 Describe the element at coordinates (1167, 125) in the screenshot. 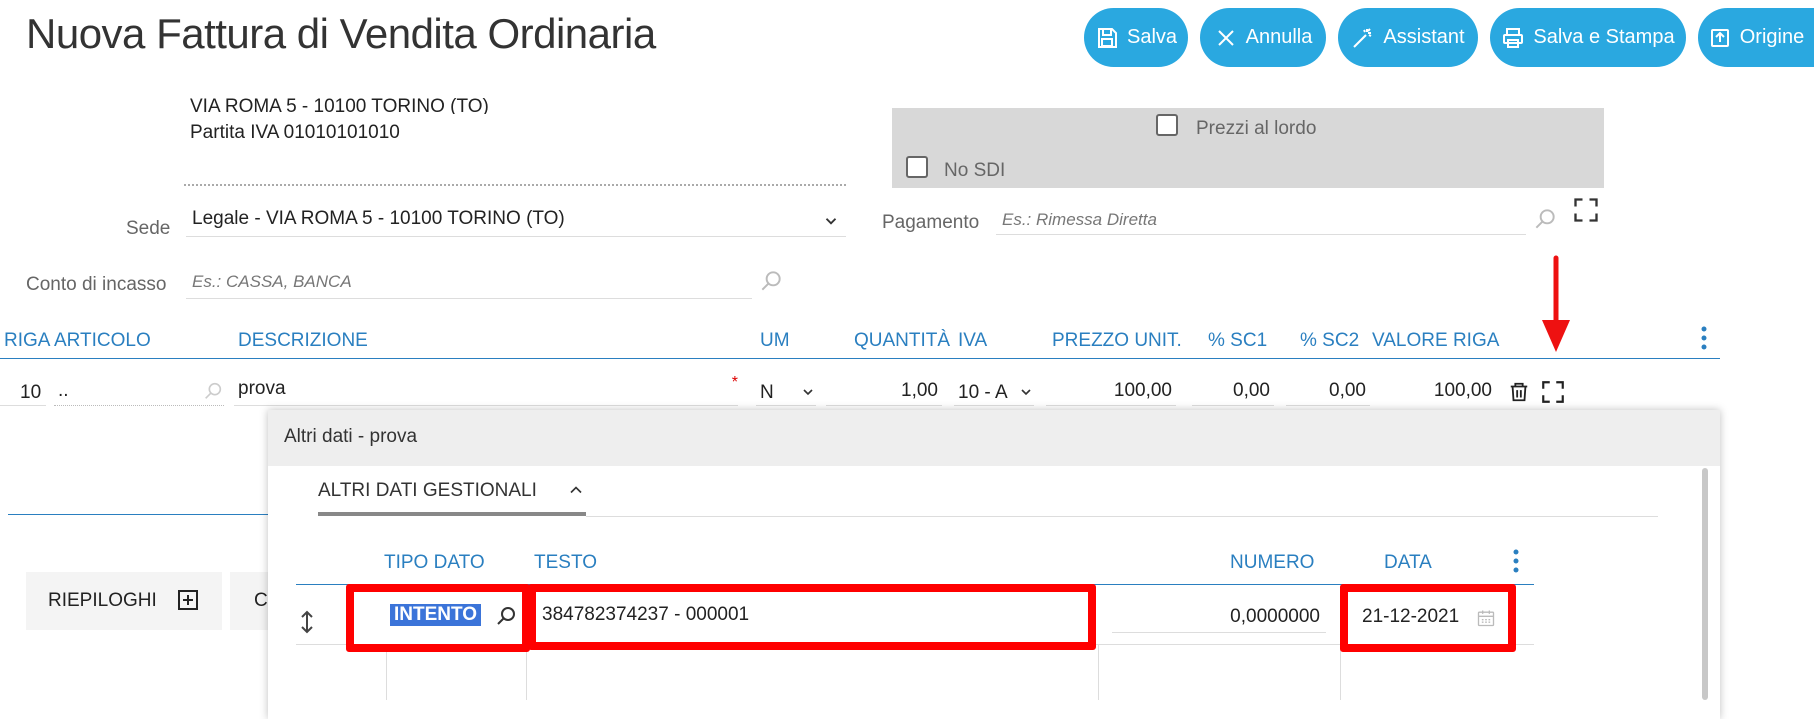

I see `gross-prices-checkbox` at that location.